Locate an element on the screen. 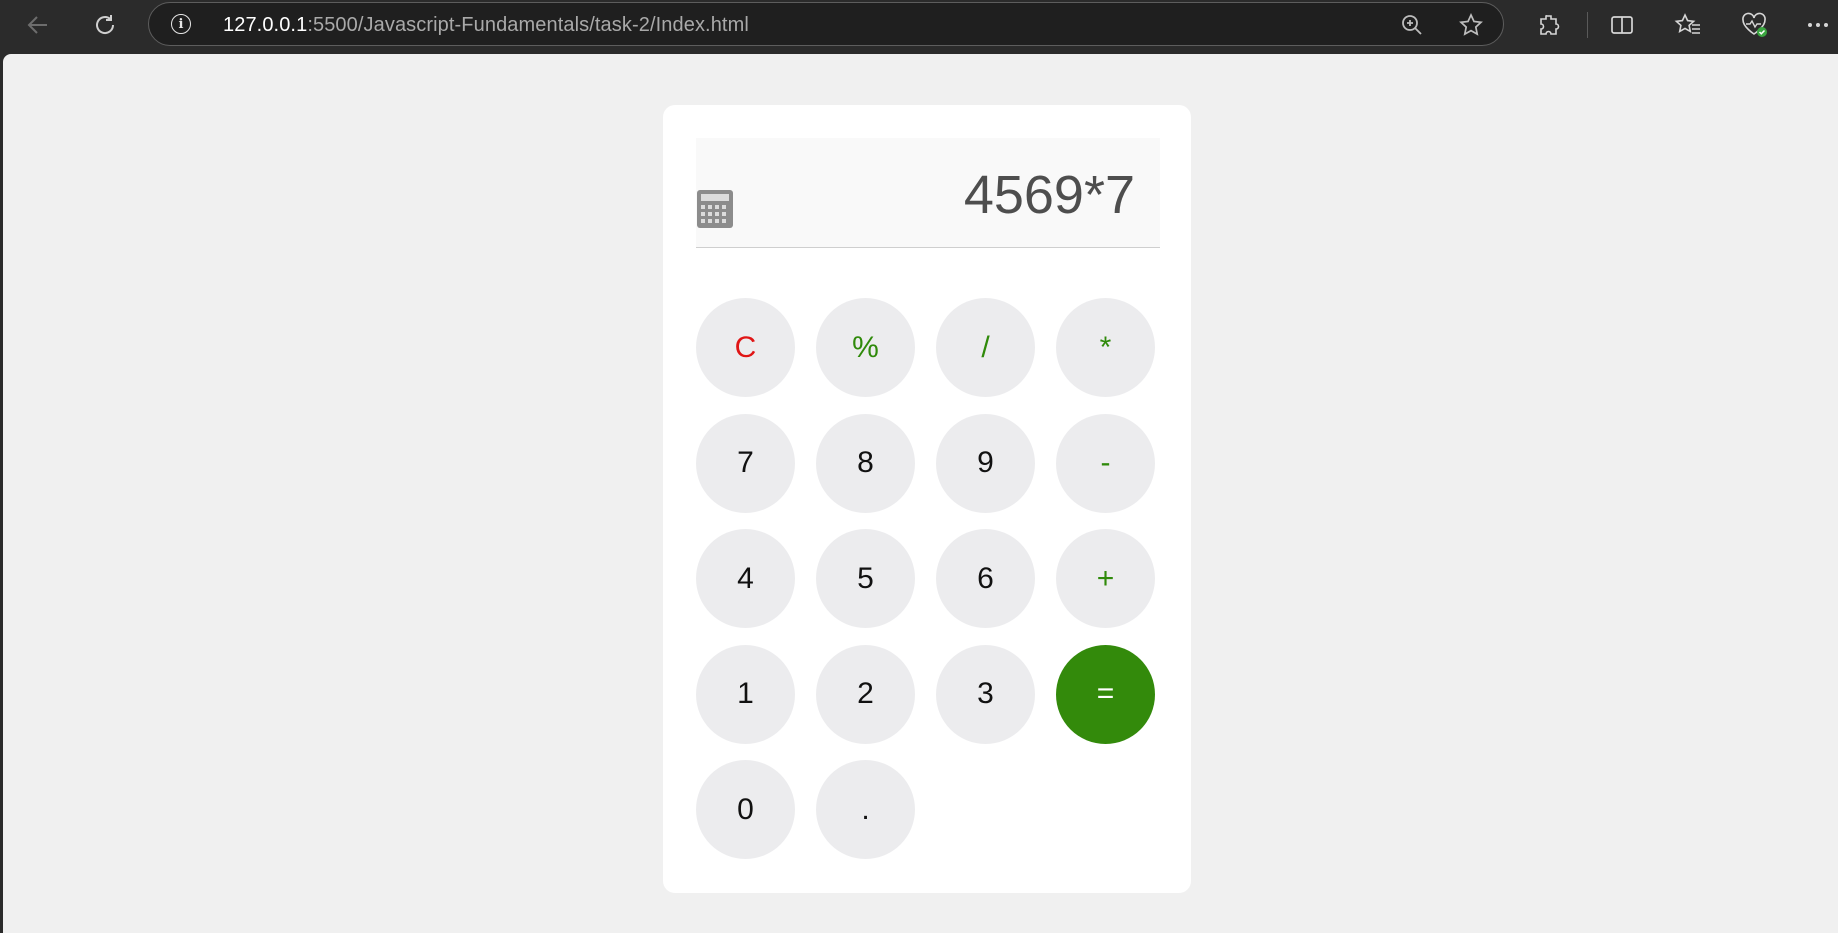 The image size is (1838, 933). browser-essentials-heart-icon is located at coordinates (1754, 25).